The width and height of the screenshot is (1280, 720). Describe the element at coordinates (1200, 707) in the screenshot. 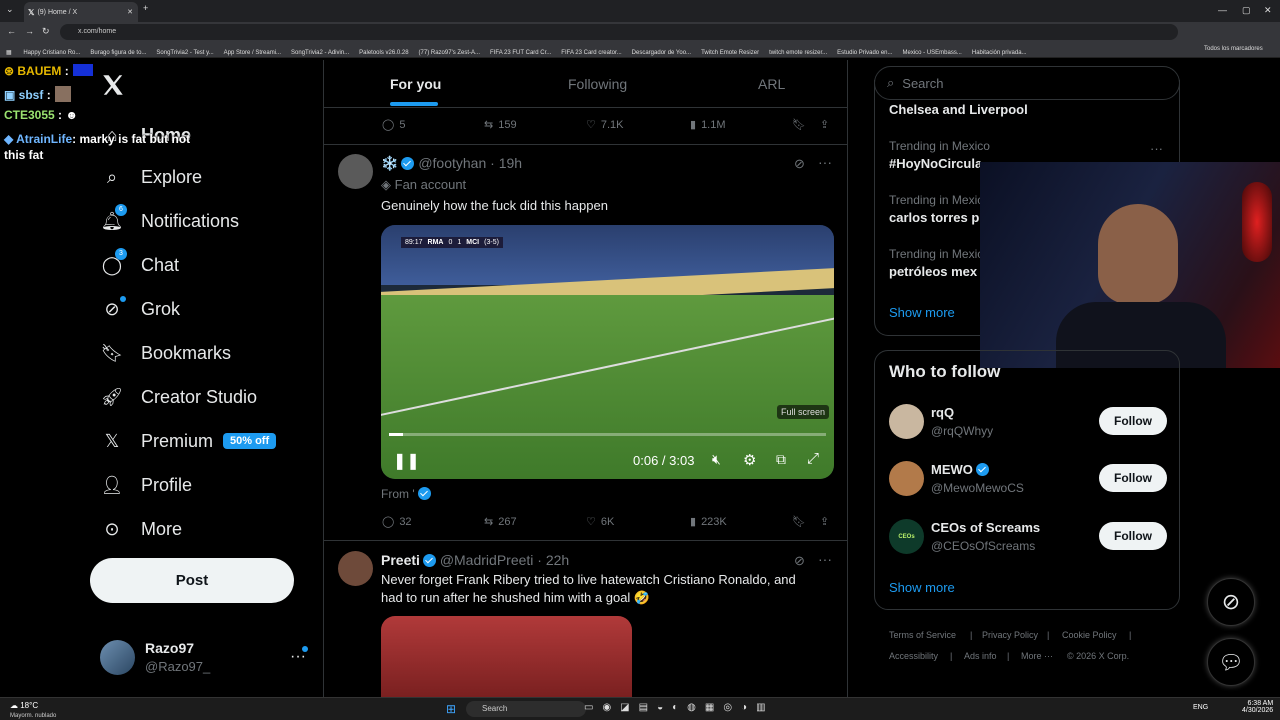

I see `language-indicator: ENG` at that location.